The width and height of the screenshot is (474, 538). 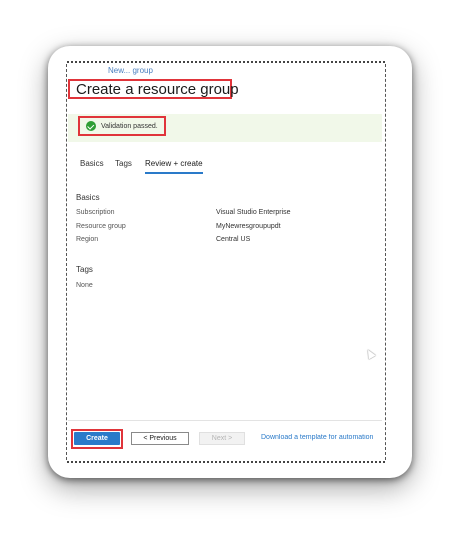 What do you see at coordinates (91, 126) in the screenshot?
I see `check-circle-icon` at bounding box center [91, 126].